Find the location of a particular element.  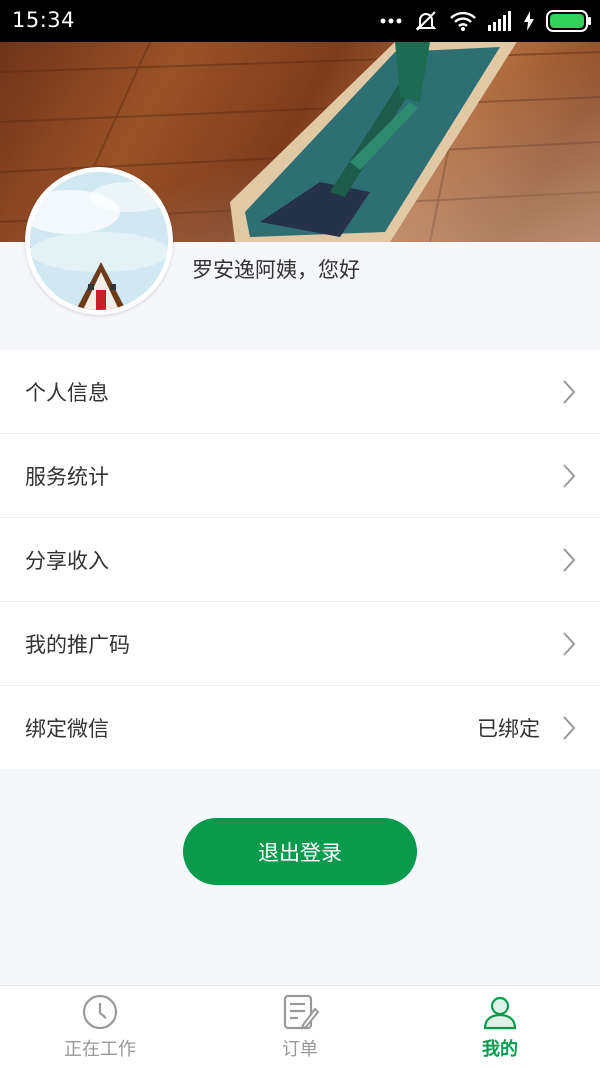

more-dots-icon is located at coordinates (391, 21).